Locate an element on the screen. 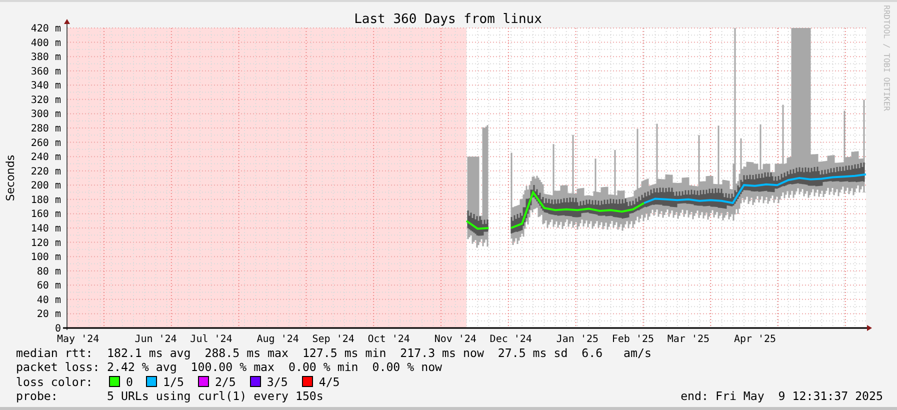 The height and width of the screenshot is (410, 897). axis-tick-label: Jun '24 is located at coordinates (155, 339).